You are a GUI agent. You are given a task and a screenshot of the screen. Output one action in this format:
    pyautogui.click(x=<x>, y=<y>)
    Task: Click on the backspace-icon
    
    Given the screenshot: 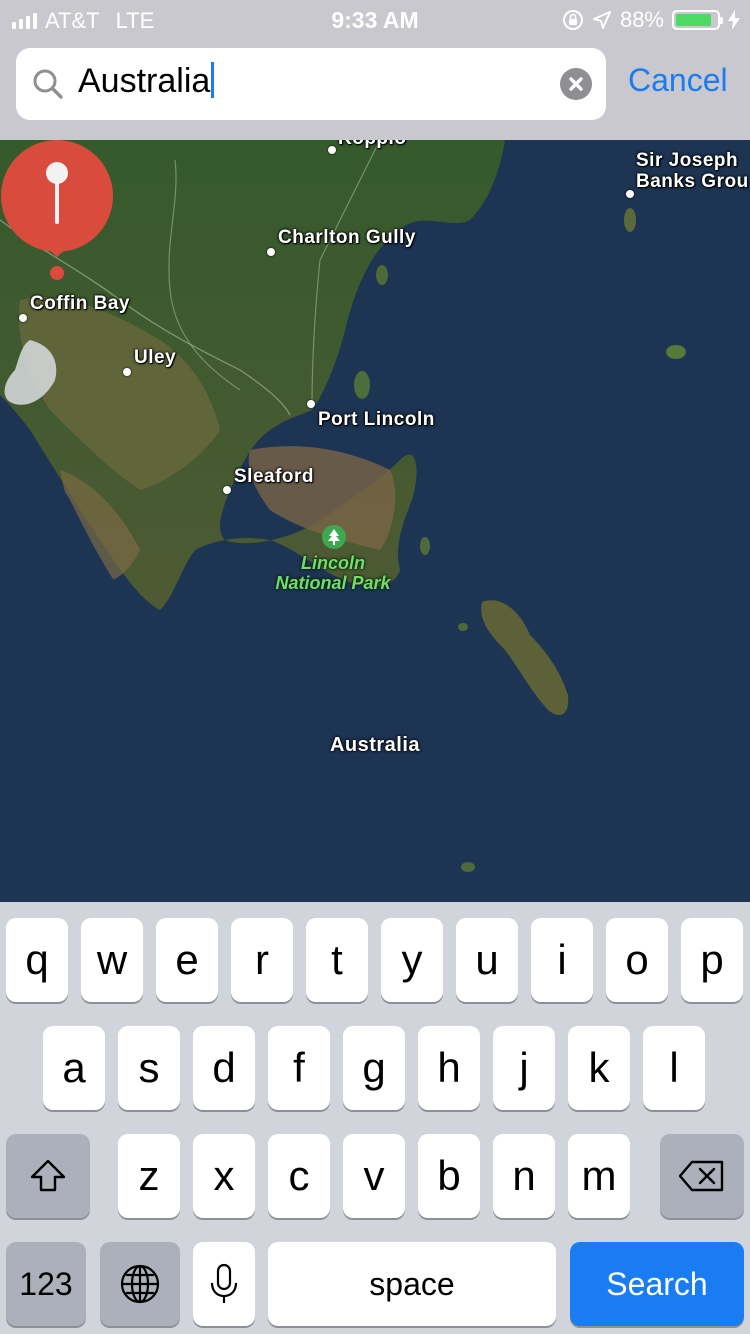 What is the action you would take?
    pyautogui.click(x=701, y=1176)
    